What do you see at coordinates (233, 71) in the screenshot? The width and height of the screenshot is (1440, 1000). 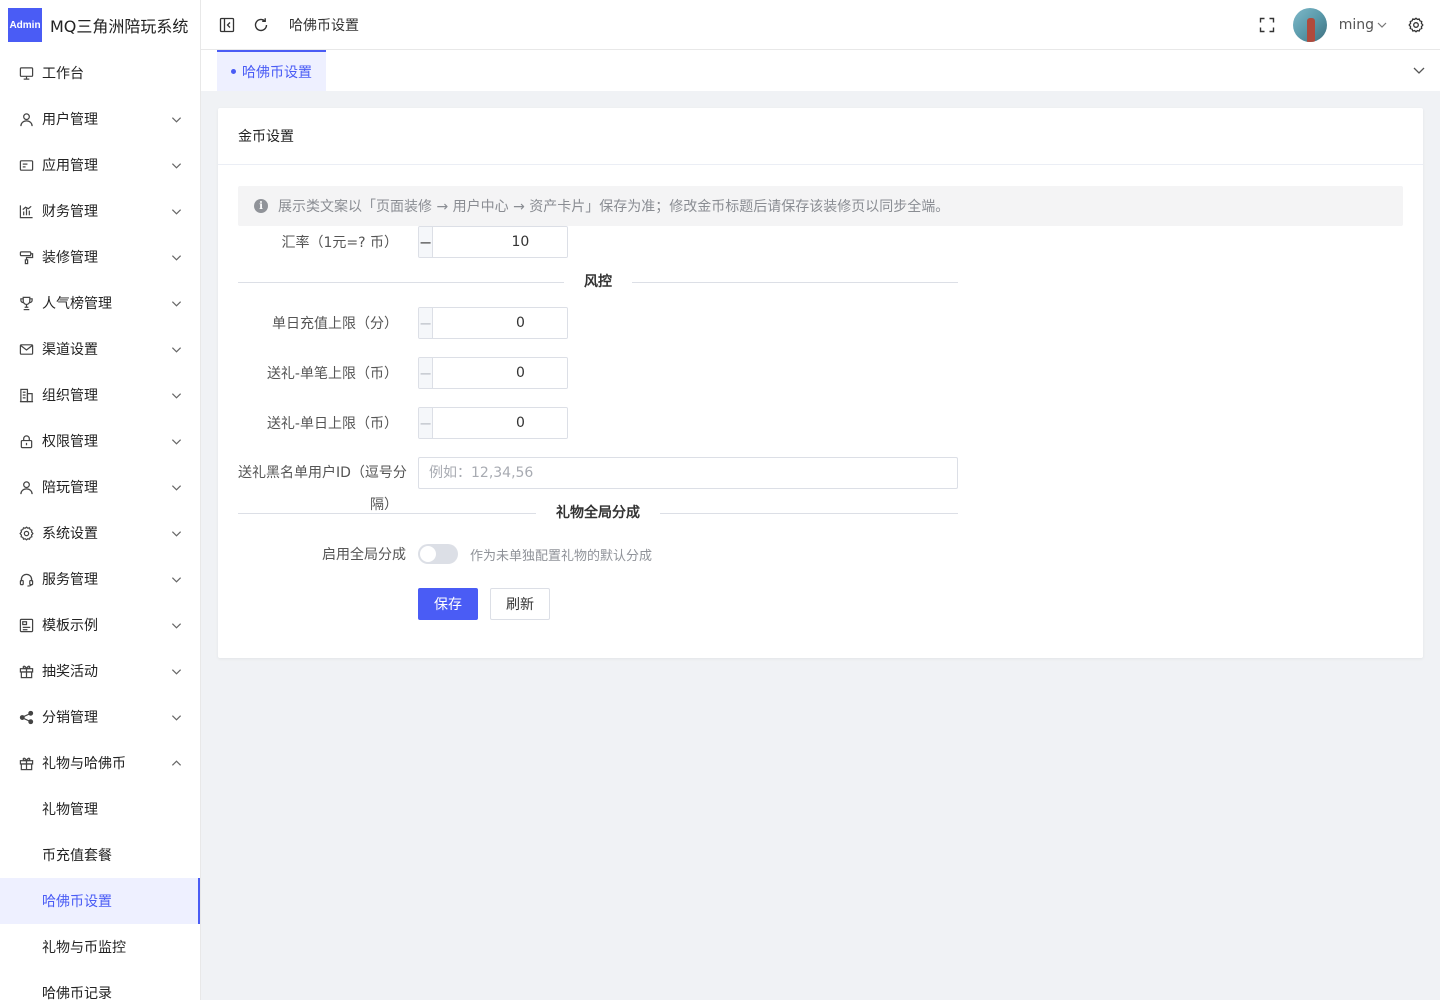 I see `active-dot-icon` at bounding box center [233, 71].